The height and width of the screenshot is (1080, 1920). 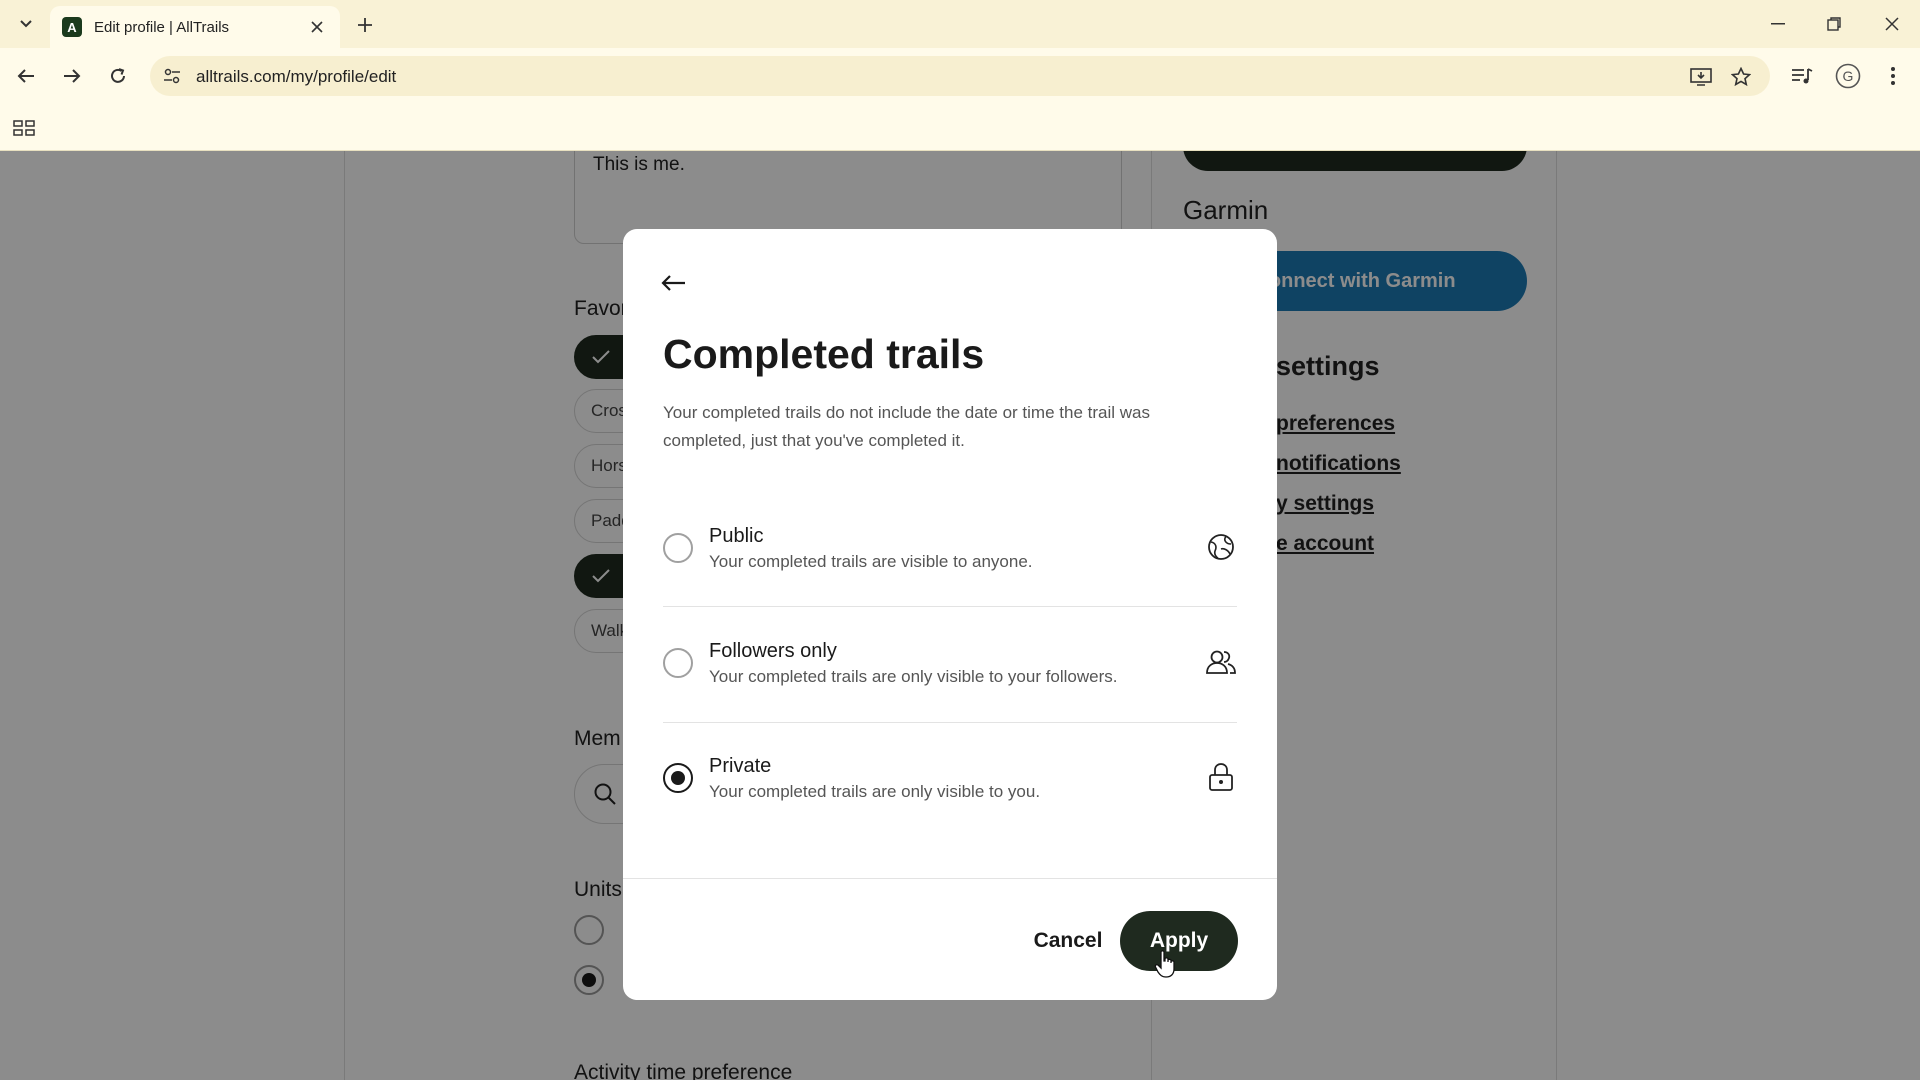 I want to click on browser-menu-icon, so click(x=1893, y=76).